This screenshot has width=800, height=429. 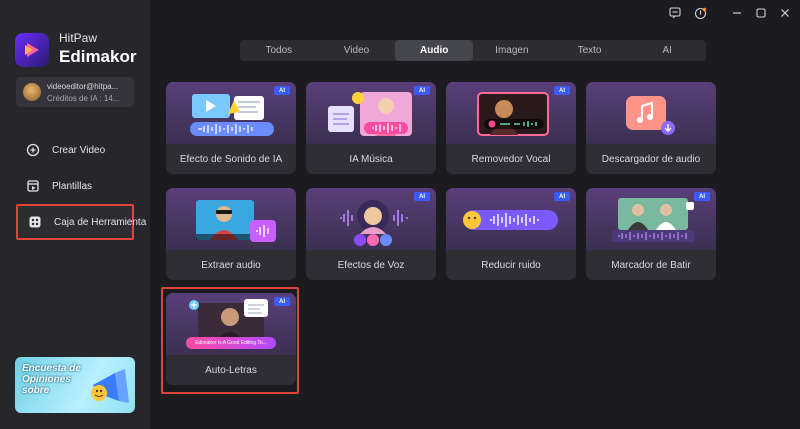 What do you see at coordinates (651, 265) in the screenshot?
I see `tool-name: Marcador de Batir` at bounding box center [651, 265].